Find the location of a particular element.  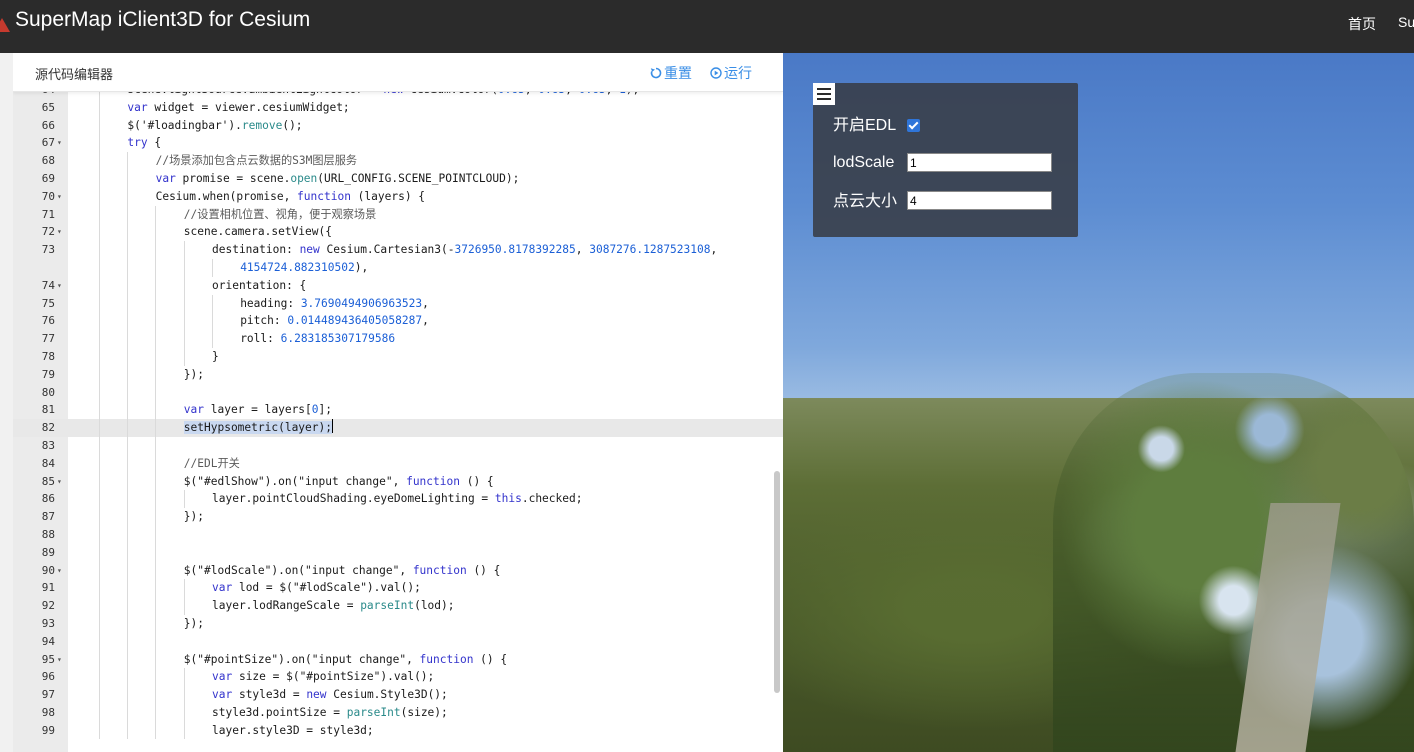

point-size-input is located at coordinates (979, 200).